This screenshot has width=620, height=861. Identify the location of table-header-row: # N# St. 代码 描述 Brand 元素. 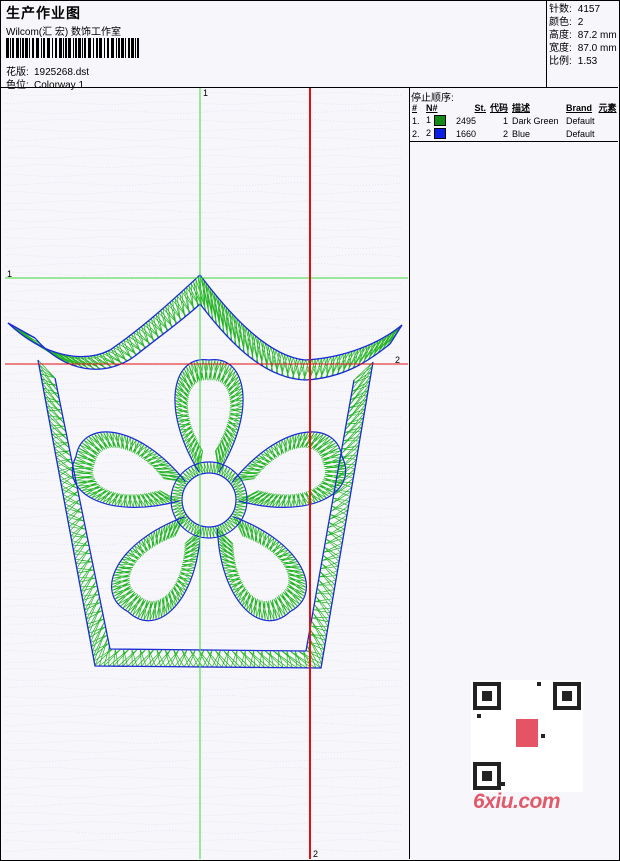
(514, 107).